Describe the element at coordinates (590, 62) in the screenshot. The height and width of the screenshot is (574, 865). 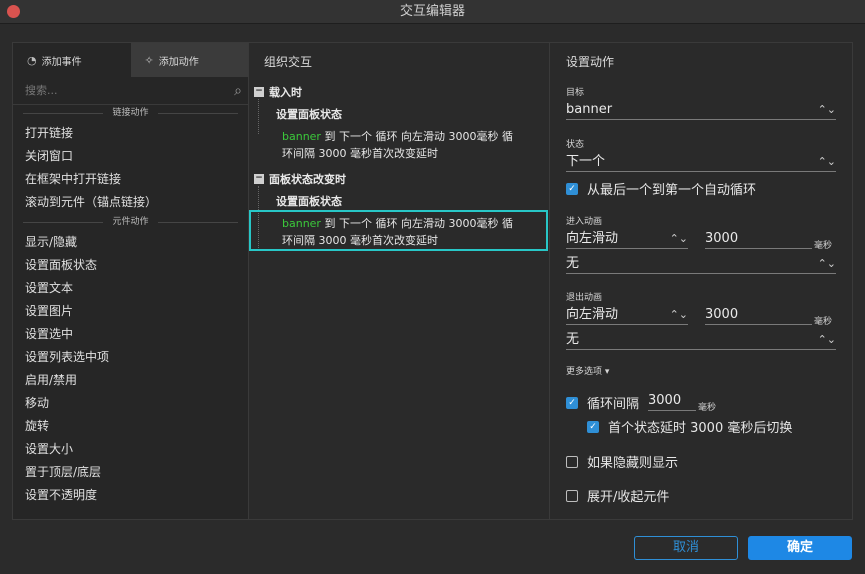
I see `settings-title: 设置动作` at that location.